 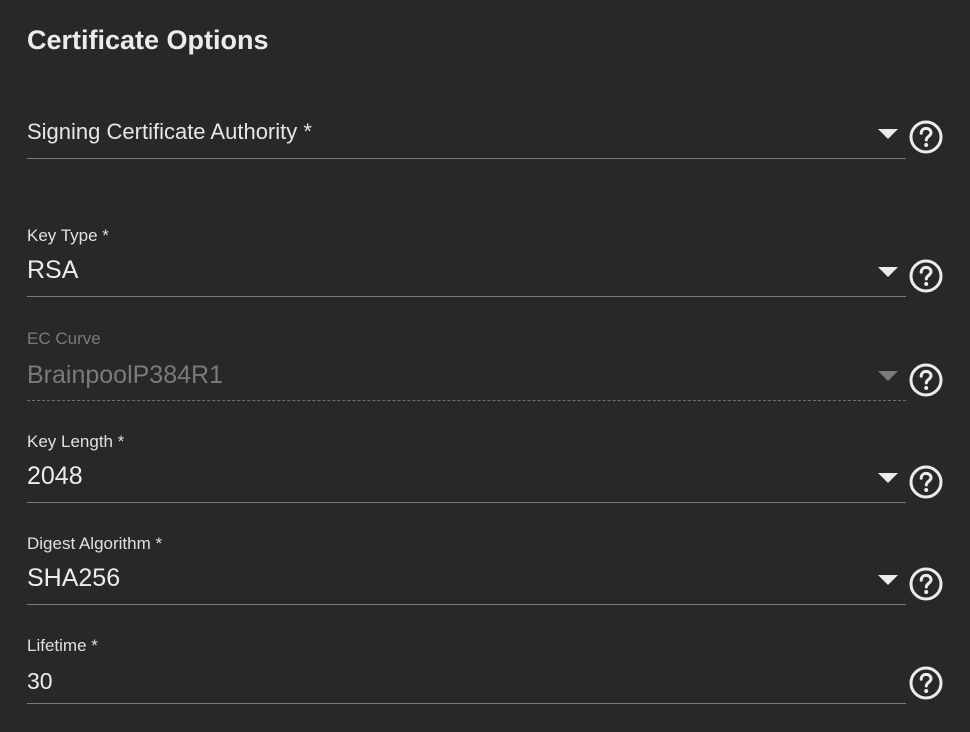 What do you see at coordinates (40, 681) in the screenshot?
I see `lifetime-value: 30` at bounding box center [40, 681].